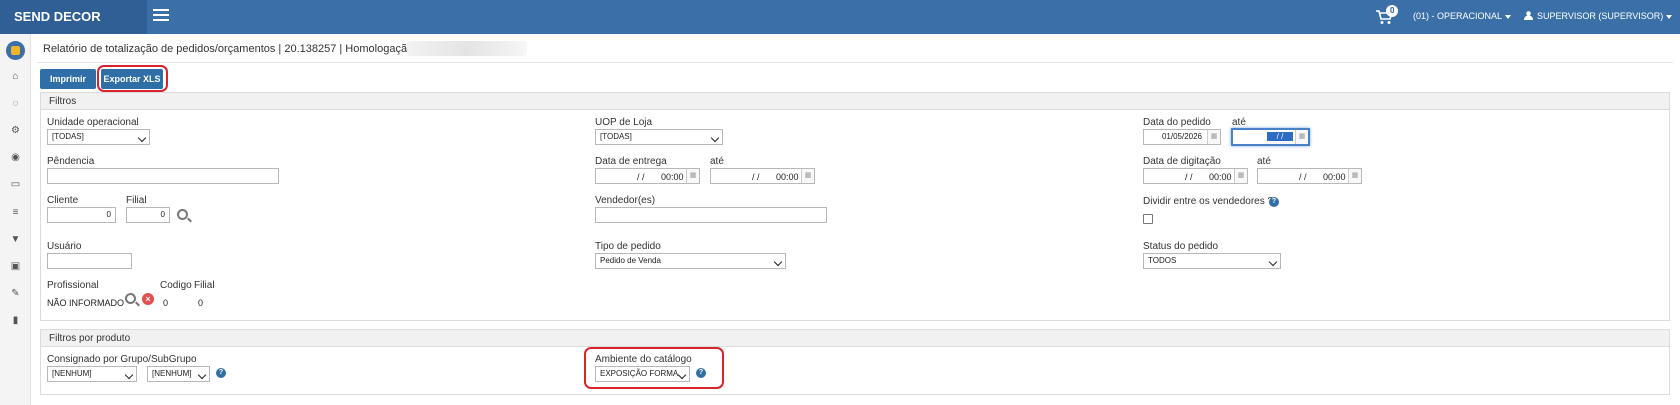 This screenshot has width=1680, height=405. Describe the element at coordinates (15, 130) in the screenshot. I see `cogs-icon: ⚙` at that location.